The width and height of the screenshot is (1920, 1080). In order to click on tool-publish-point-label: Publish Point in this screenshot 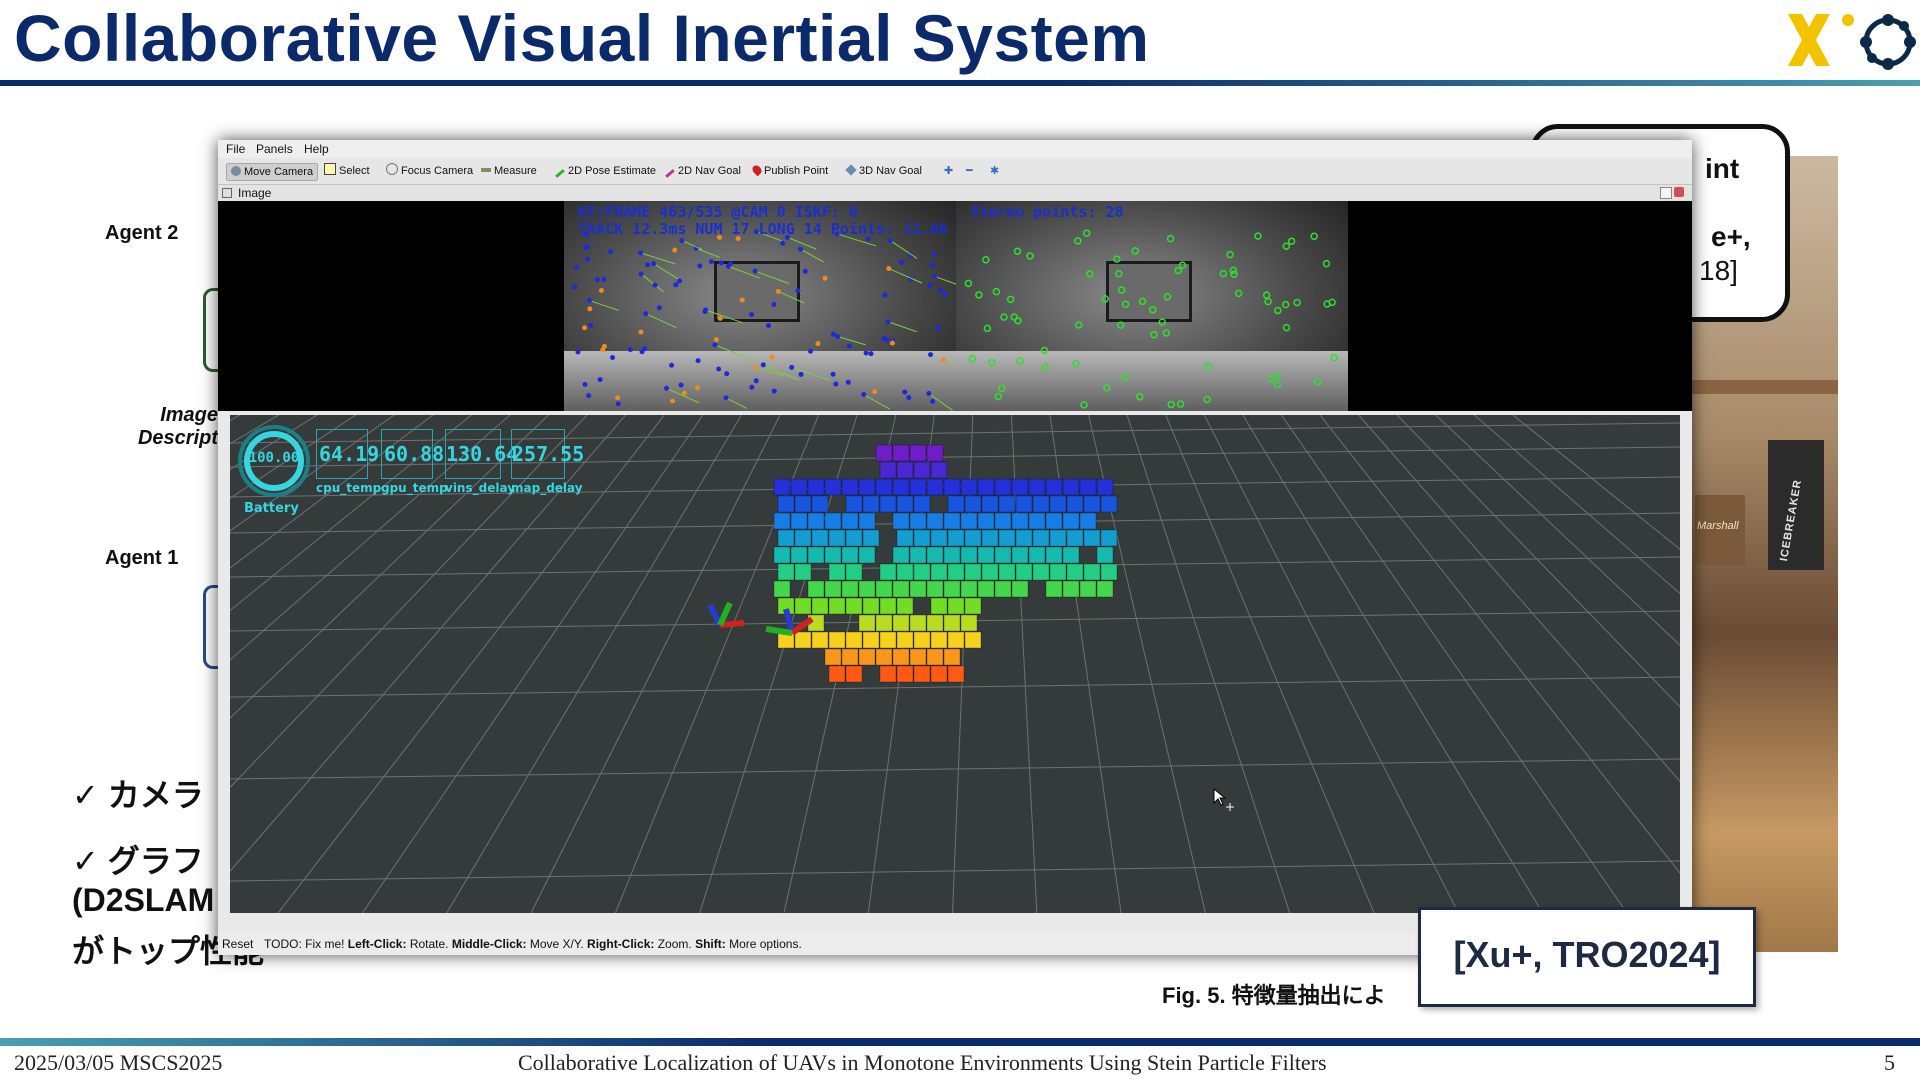, I will do `click(796, 171)`.